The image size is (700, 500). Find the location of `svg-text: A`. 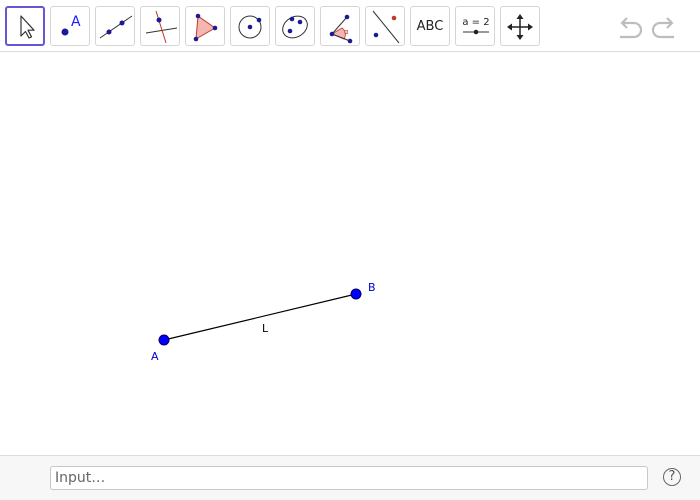

svg-text: A is located at coordinates (76, 22).